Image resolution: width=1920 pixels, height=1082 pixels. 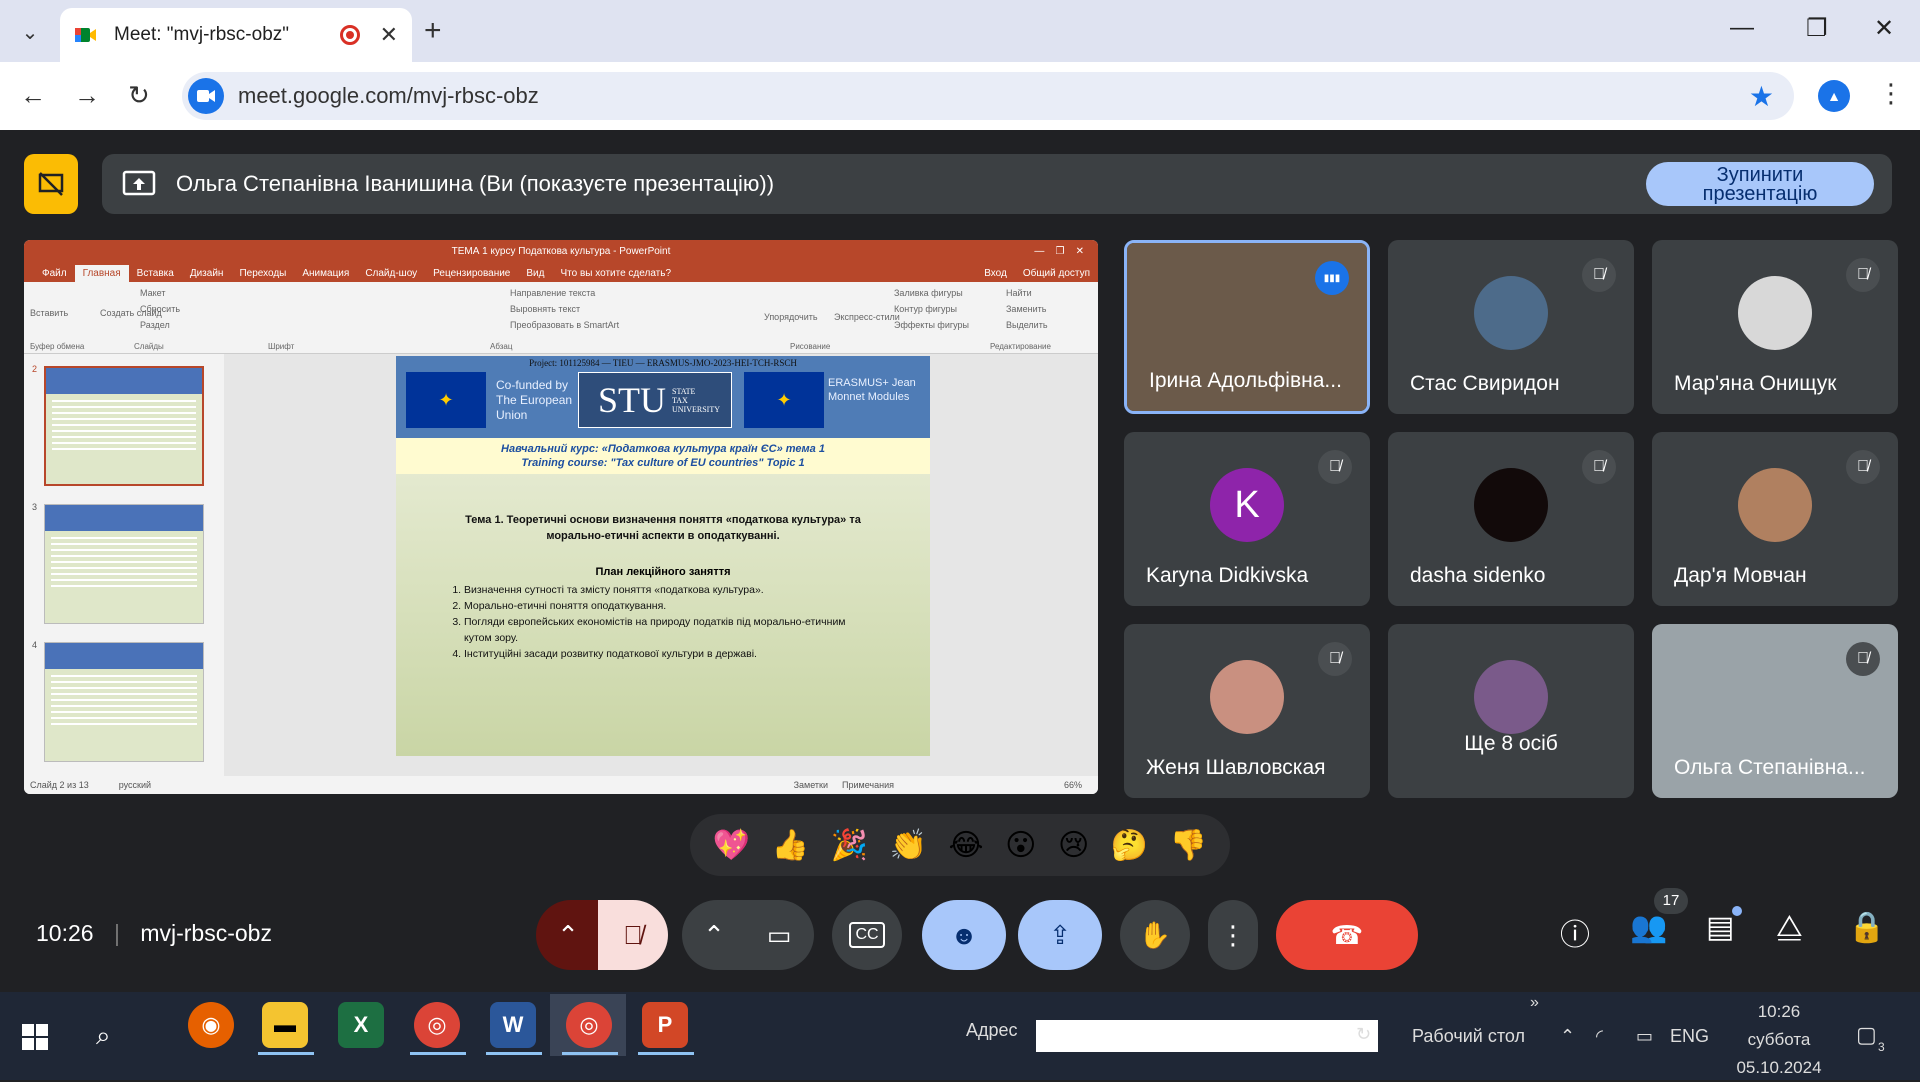 I want to click on reaction-thumbs-up: 👍, so click(x=790, y=845).